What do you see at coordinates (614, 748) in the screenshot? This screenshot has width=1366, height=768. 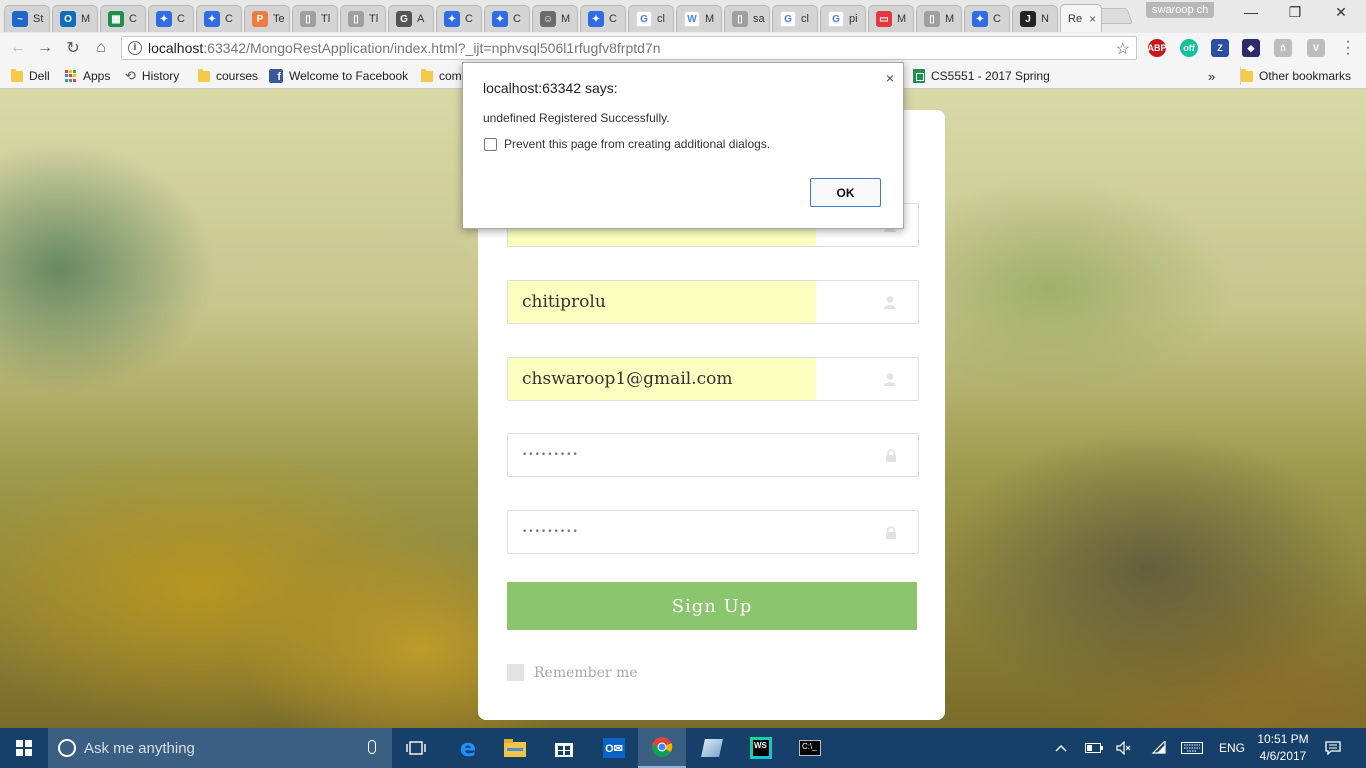 I see `outlook-icon: O✉` at bounding box center [614, 748].